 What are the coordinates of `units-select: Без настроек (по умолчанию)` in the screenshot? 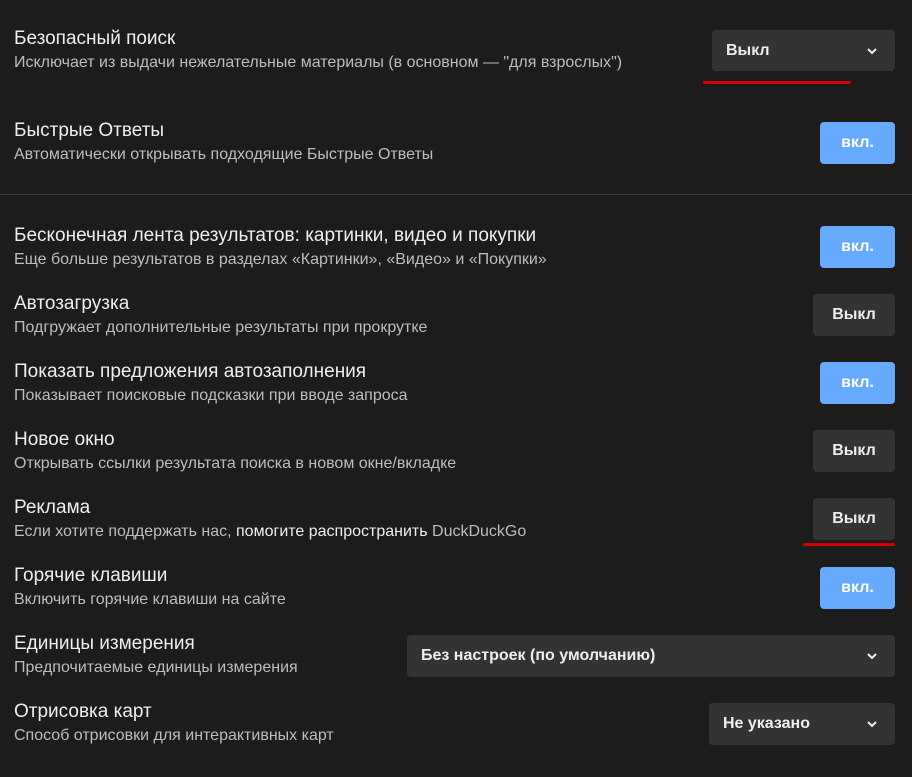 It's located at (651, 656).